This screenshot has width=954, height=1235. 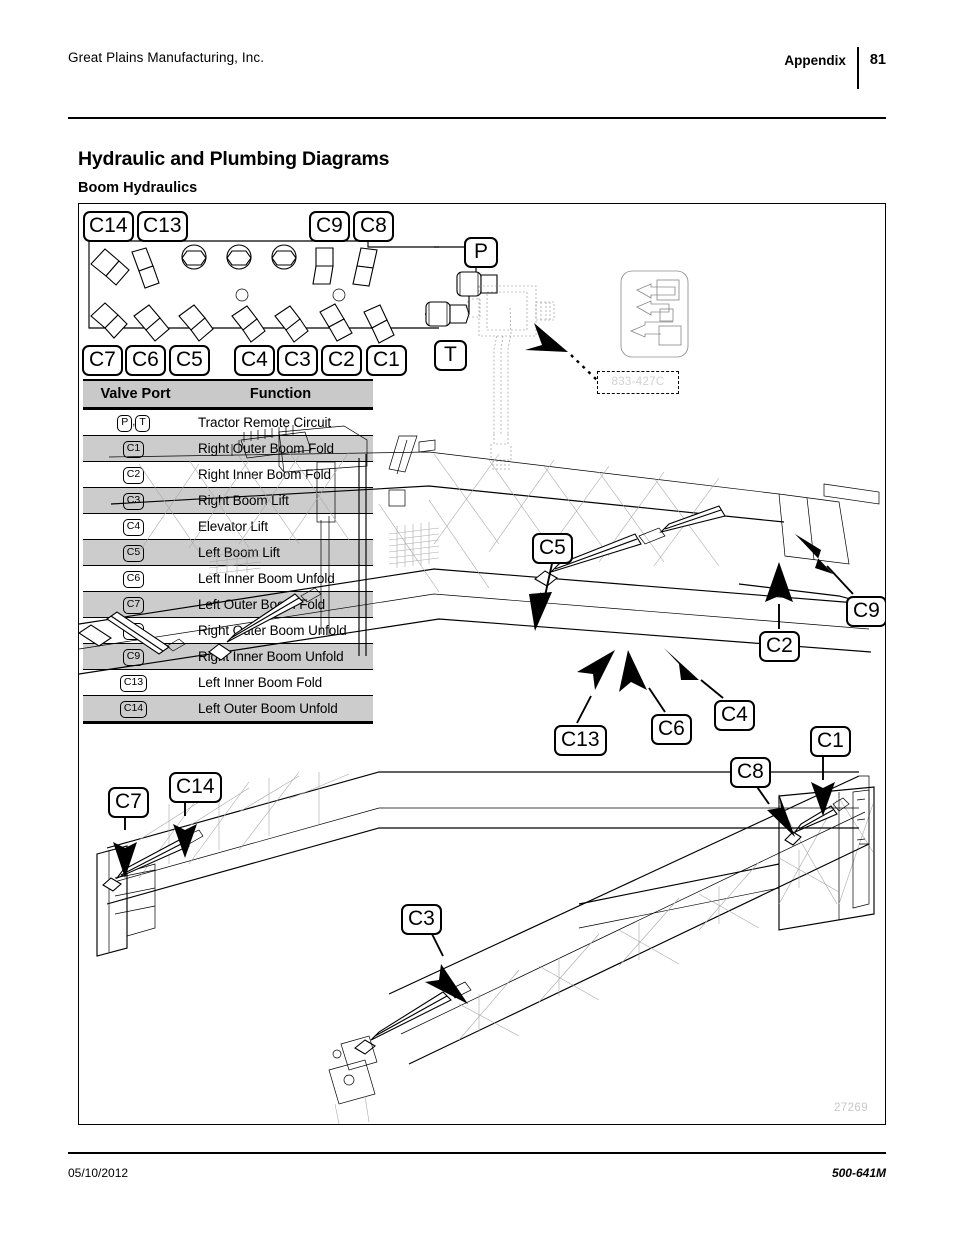 I want to click on header-divider, so click(x=857, y=68).